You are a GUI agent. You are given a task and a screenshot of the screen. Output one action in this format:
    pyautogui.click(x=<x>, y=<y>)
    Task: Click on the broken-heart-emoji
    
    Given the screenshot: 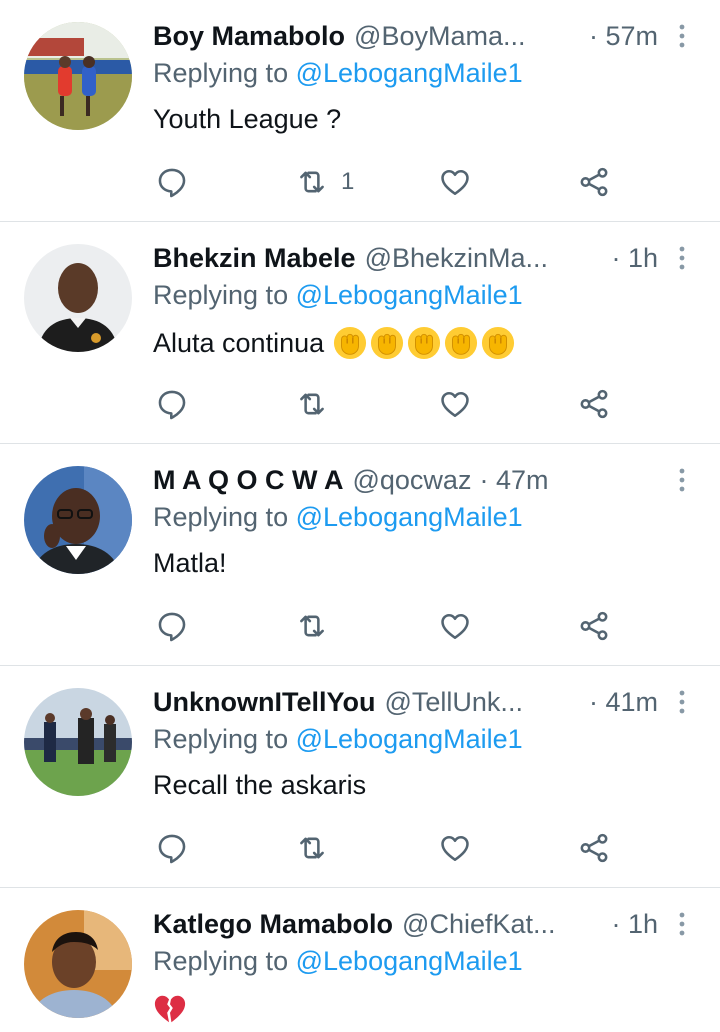 What is the action you would take?
    pyautogui.click(x=170, y=1009)
    